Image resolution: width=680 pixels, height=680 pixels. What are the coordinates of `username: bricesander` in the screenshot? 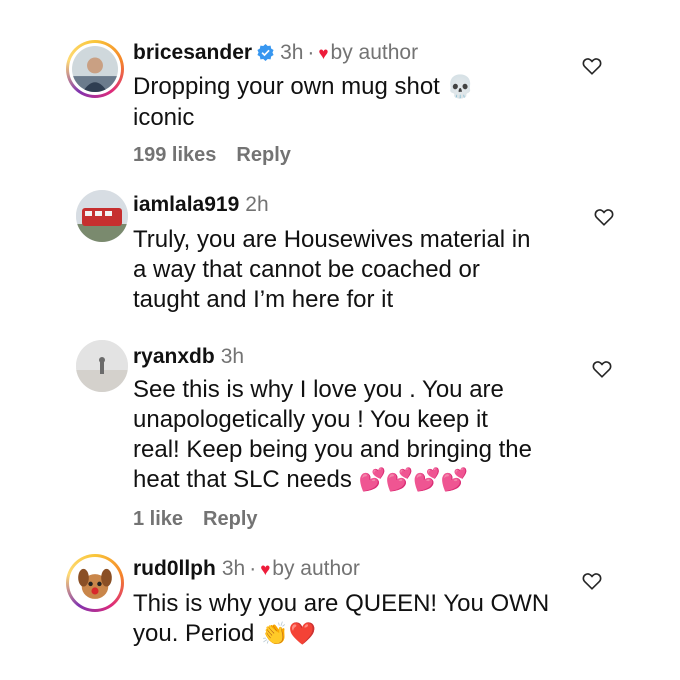 It's located at (192, 52).